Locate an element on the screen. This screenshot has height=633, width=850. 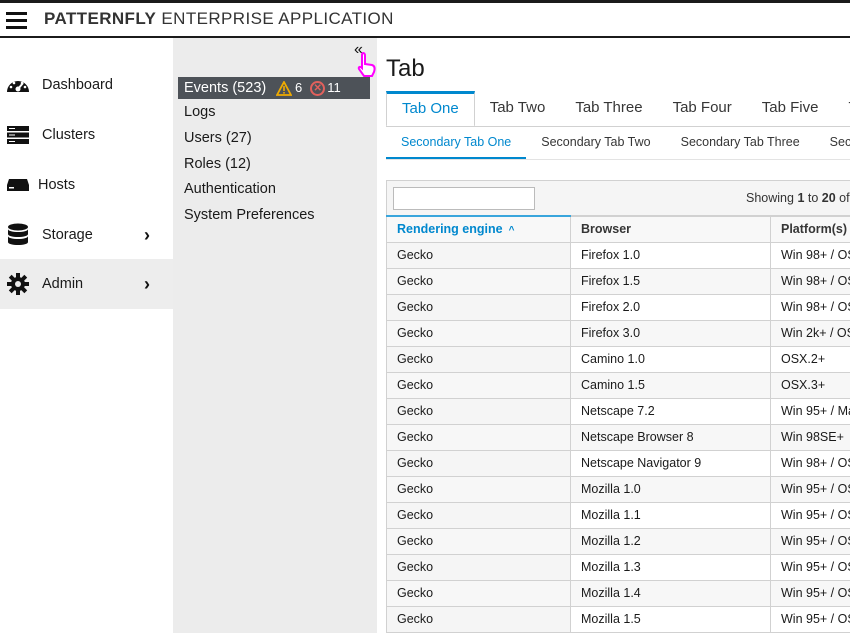
table-info: Showing 1 to 20 of is located at coordinates (798, 198).